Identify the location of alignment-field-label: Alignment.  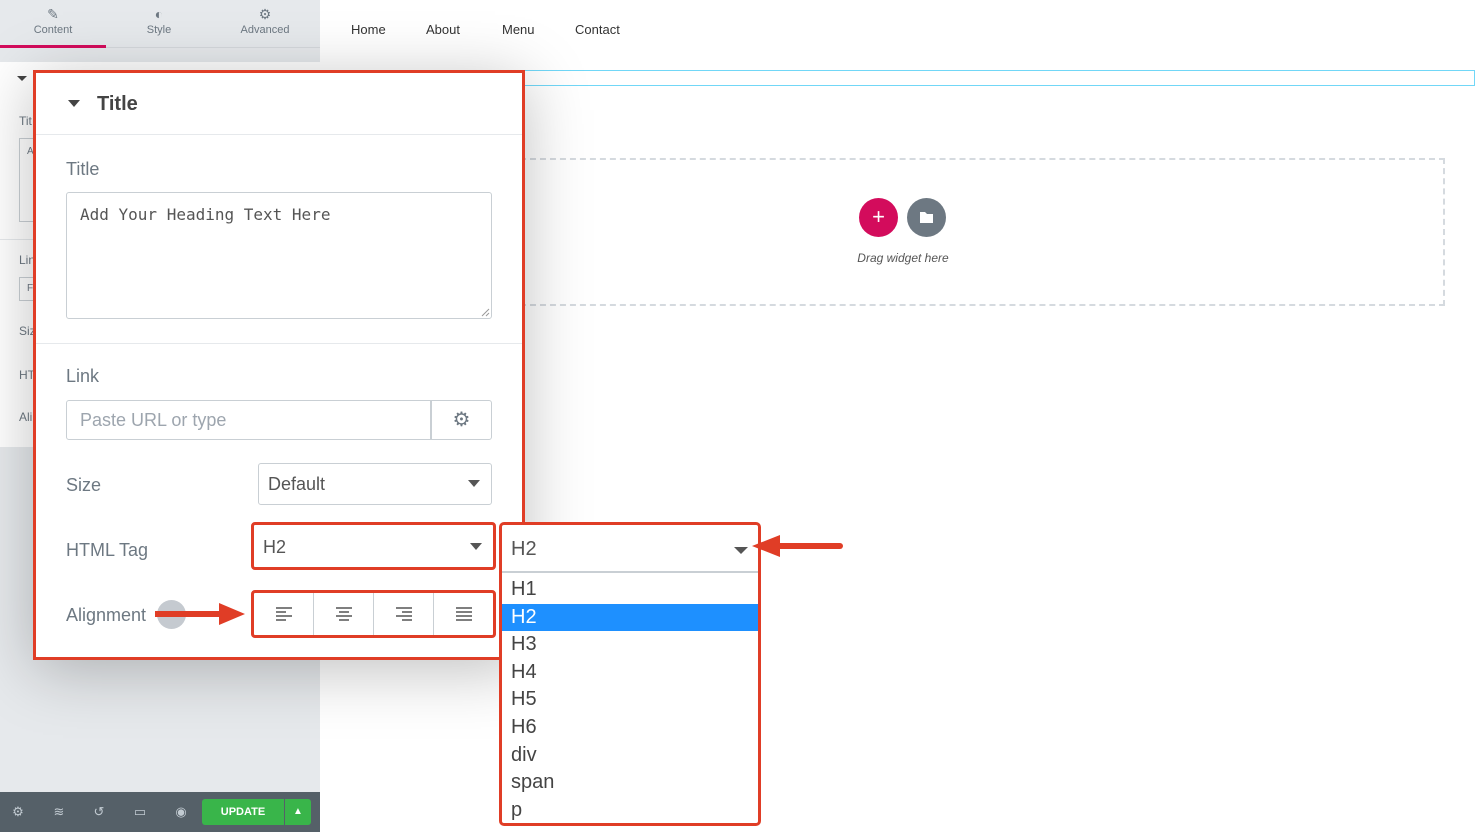
(106, 615).